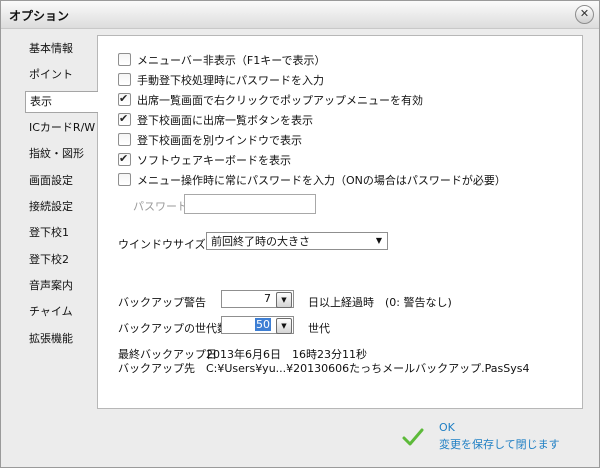 The image size is (600, 468). Describe the element at coordinates (61, 102) in the screenshot. I see `sidebar-item-display: 表示` at that location.